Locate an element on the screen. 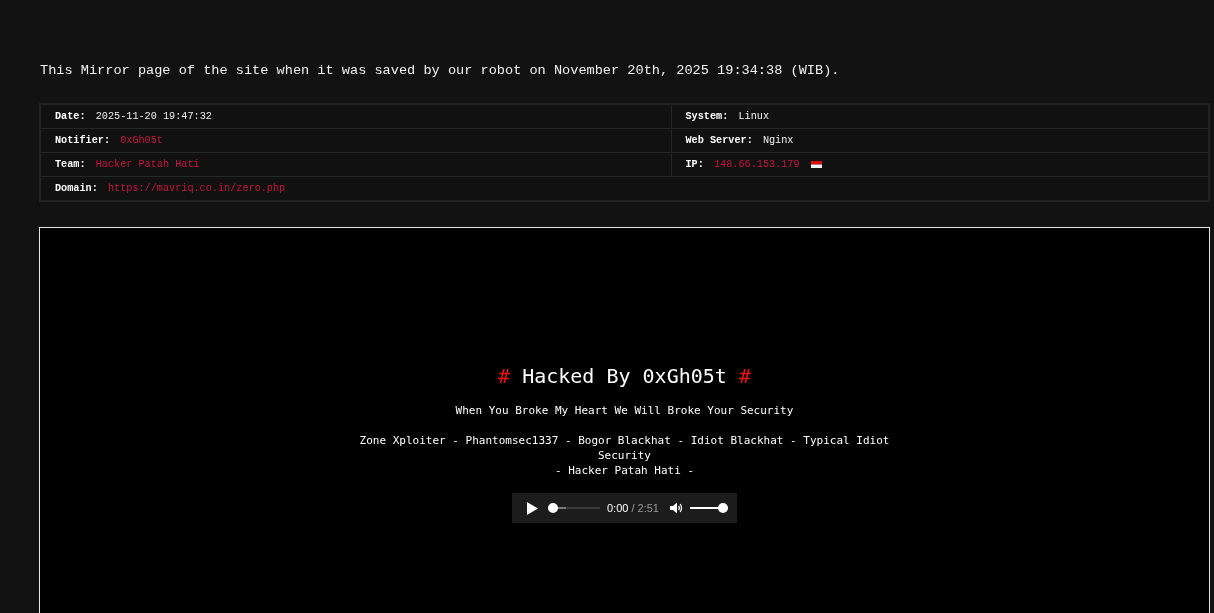 Image resolution: width=1214 pixels, height=613 pixels. seek-slider is located at coordinates (574, 508).